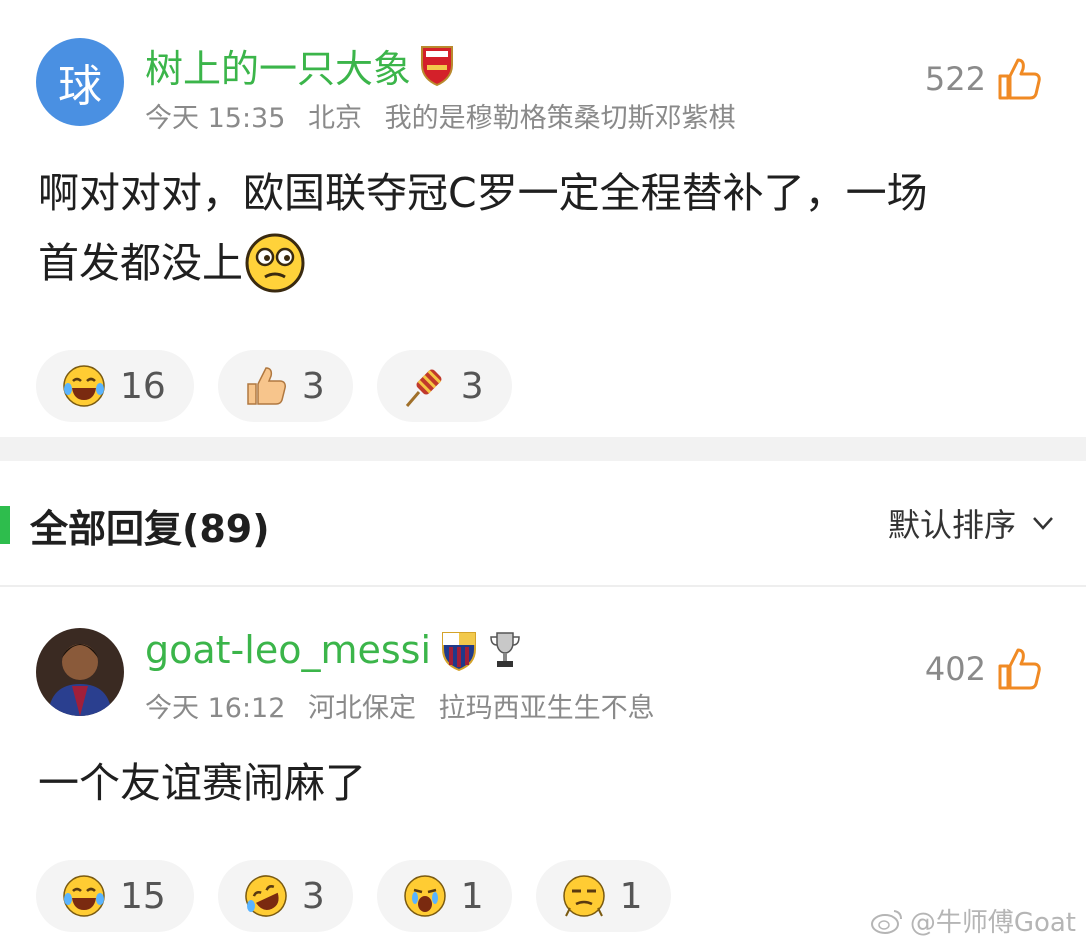  What do you see at coordinates (80, 82) in the screenshot?
I see `avatar: 球` at bounding box center [80, 82].